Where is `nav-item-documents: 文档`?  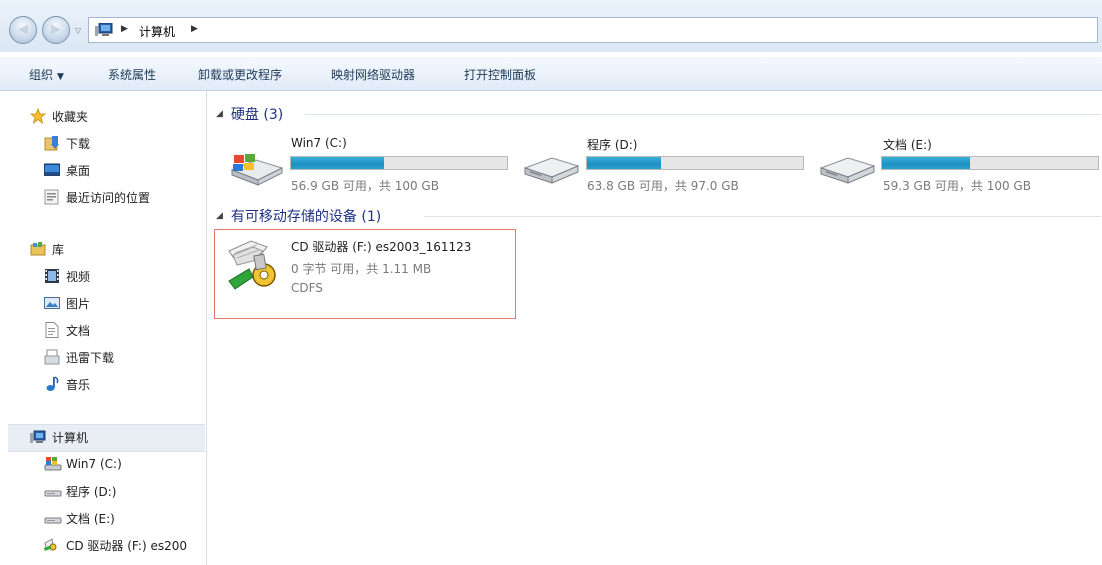 nav-item-documents: 文档 is located at coordinates (67, 330).